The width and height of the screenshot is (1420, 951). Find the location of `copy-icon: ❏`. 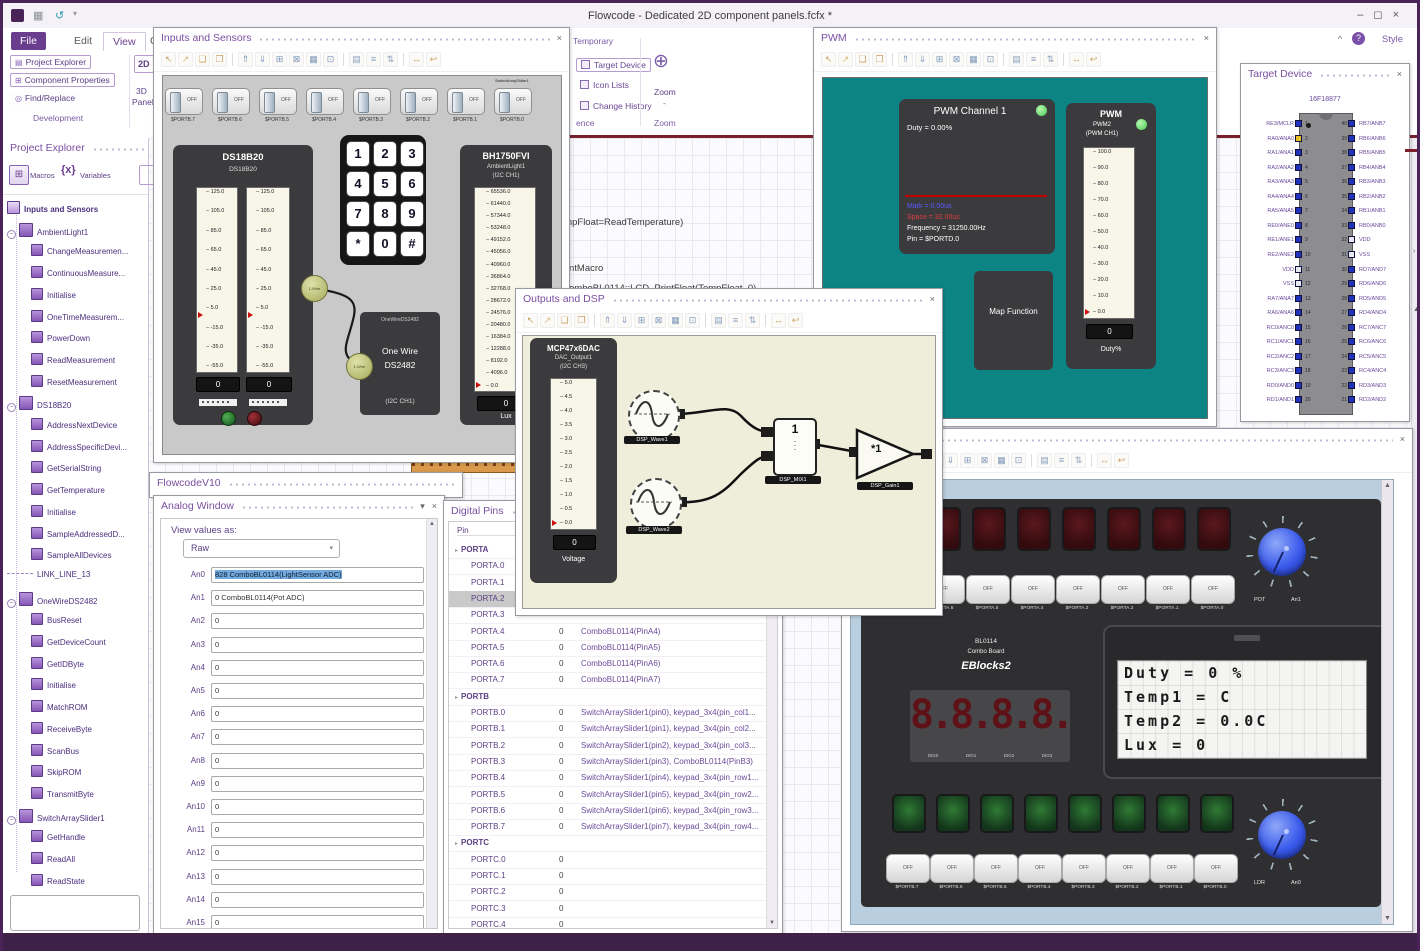

copy-icon: ❏ is located at coordinates (564, 320).